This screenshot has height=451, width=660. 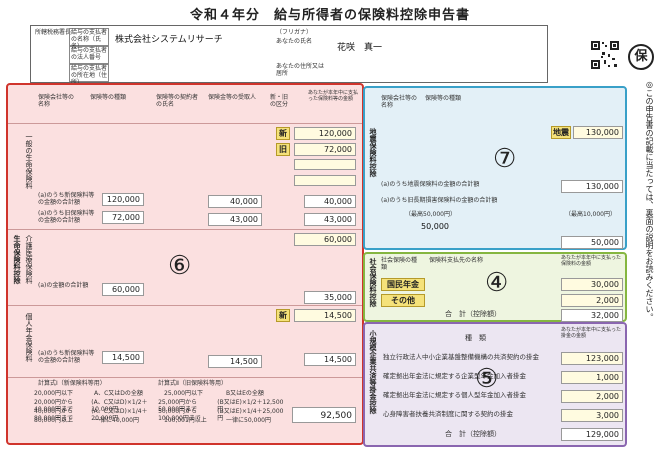 I want to click on your-name-label: あなたの氏名, so click(x=294, y=41).